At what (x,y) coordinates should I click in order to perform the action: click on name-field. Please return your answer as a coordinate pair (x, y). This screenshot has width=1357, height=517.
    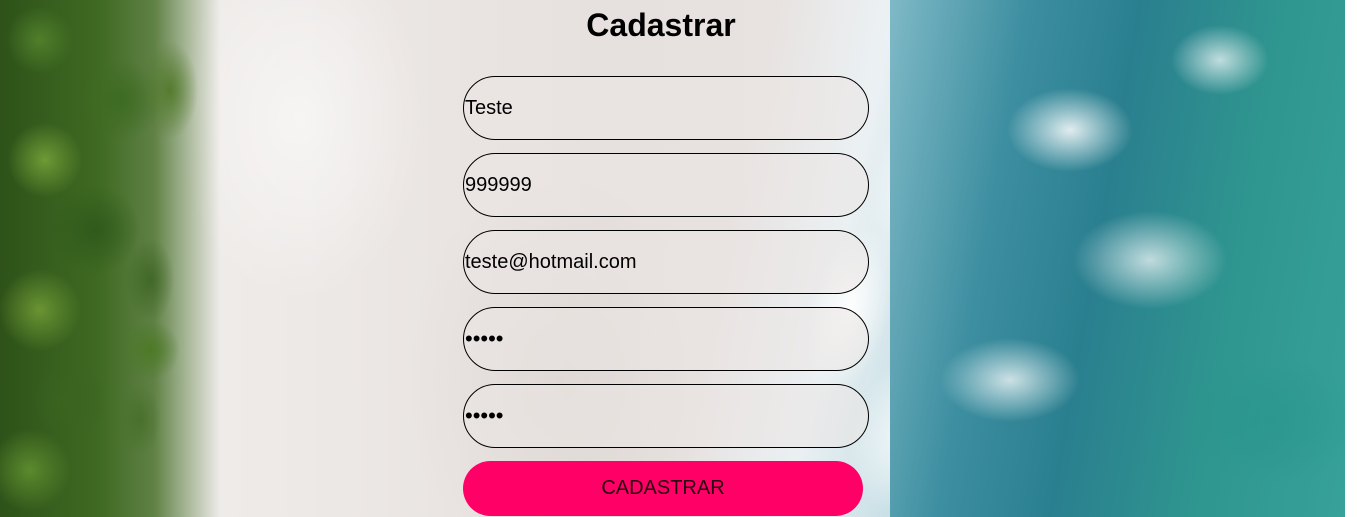
    Looking at the image, I should click on (666, 108).